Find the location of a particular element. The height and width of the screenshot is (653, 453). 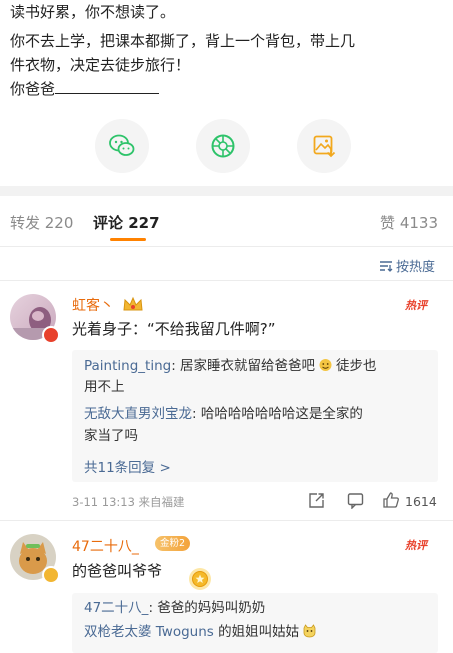

sort-button: 按热度 is located at coordinates (407, 265).